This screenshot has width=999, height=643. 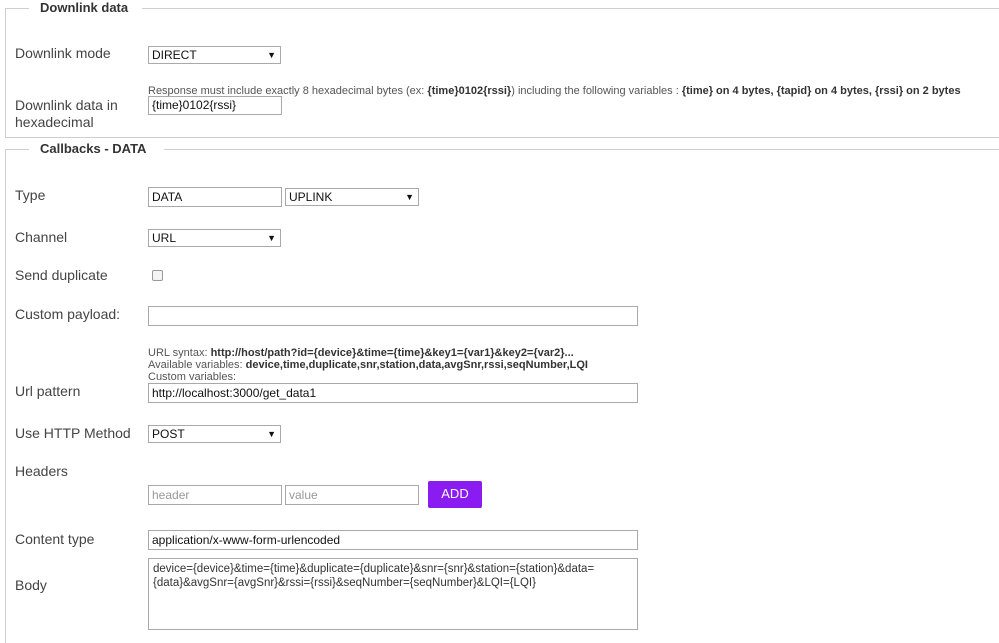 What do you see at coordinates (214, 238) in the screenshot?
I see `channel-select: URL ▼` at bounding box center [214, 238].